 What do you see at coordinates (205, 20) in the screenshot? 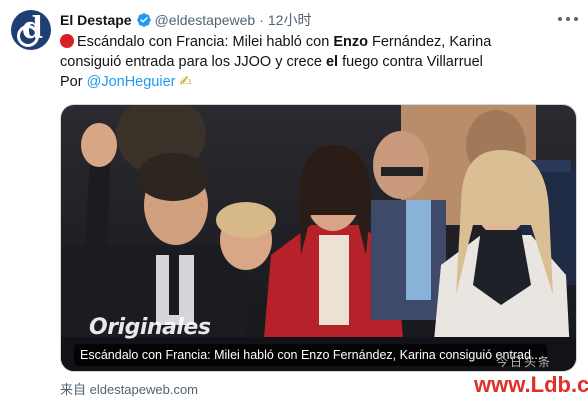
I see `author-handle: @eldestapeweb` at bounding box center [205, 20].